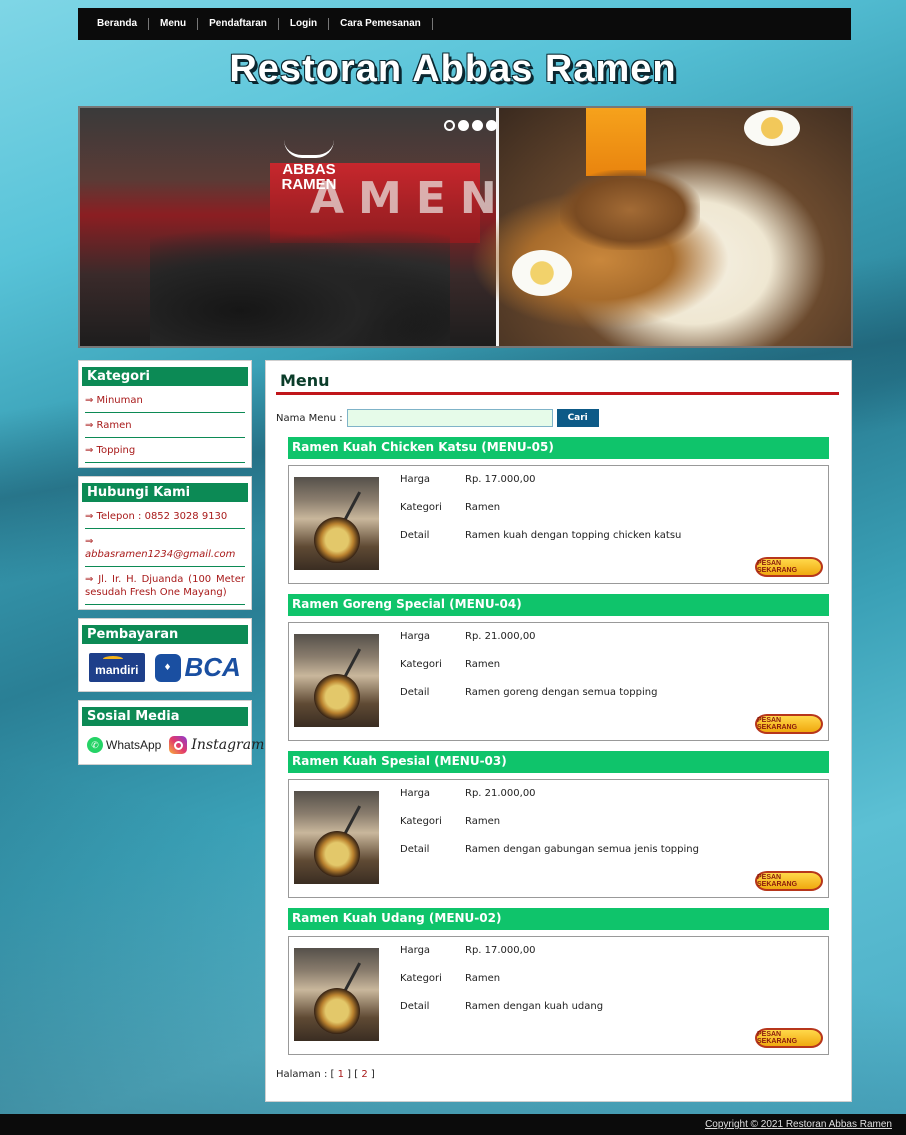 The height and width of the screenshot is (1135, 906). I want to click on footer-copyright: Copyright © 2021 Restoran Abbas Ramen, so click(798, 1124).